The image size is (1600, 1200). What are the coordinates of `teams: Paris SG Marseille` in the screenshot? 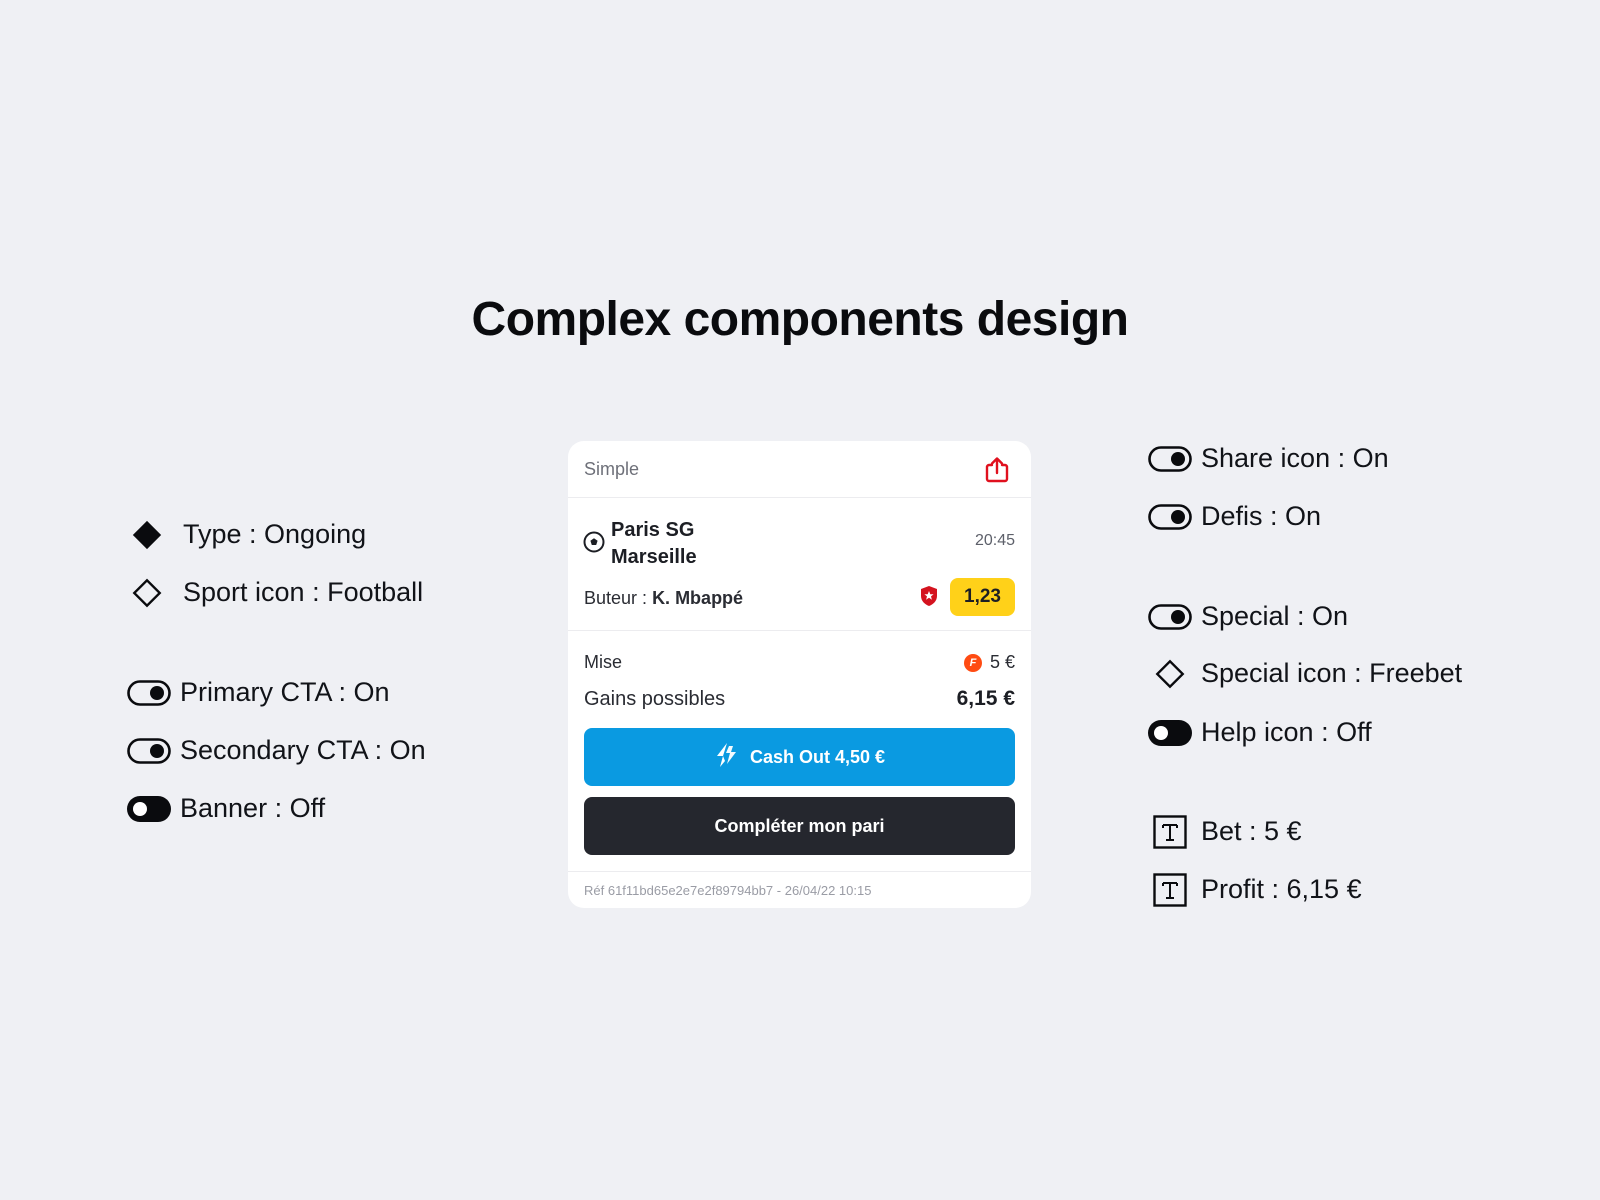 It's located at (654, 544).